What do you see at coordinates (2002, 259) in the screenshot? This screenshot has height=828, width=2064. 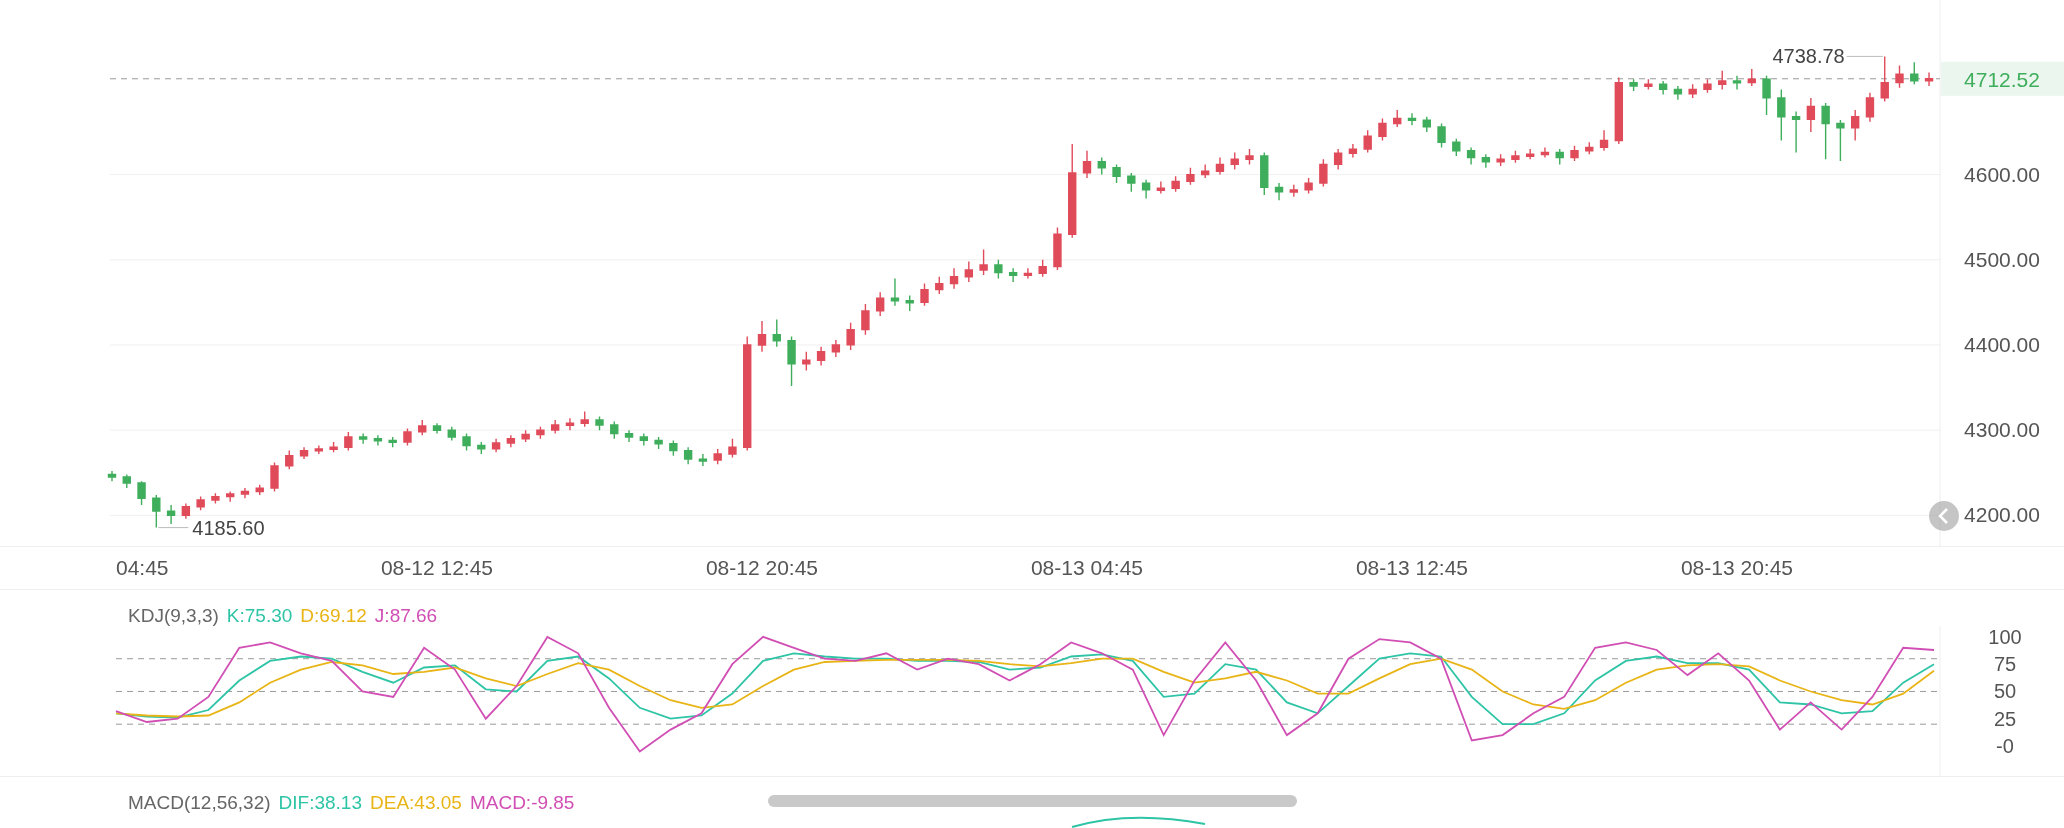 I see `price-axis-label: 4500.00` at bounding box center [2002, 259].